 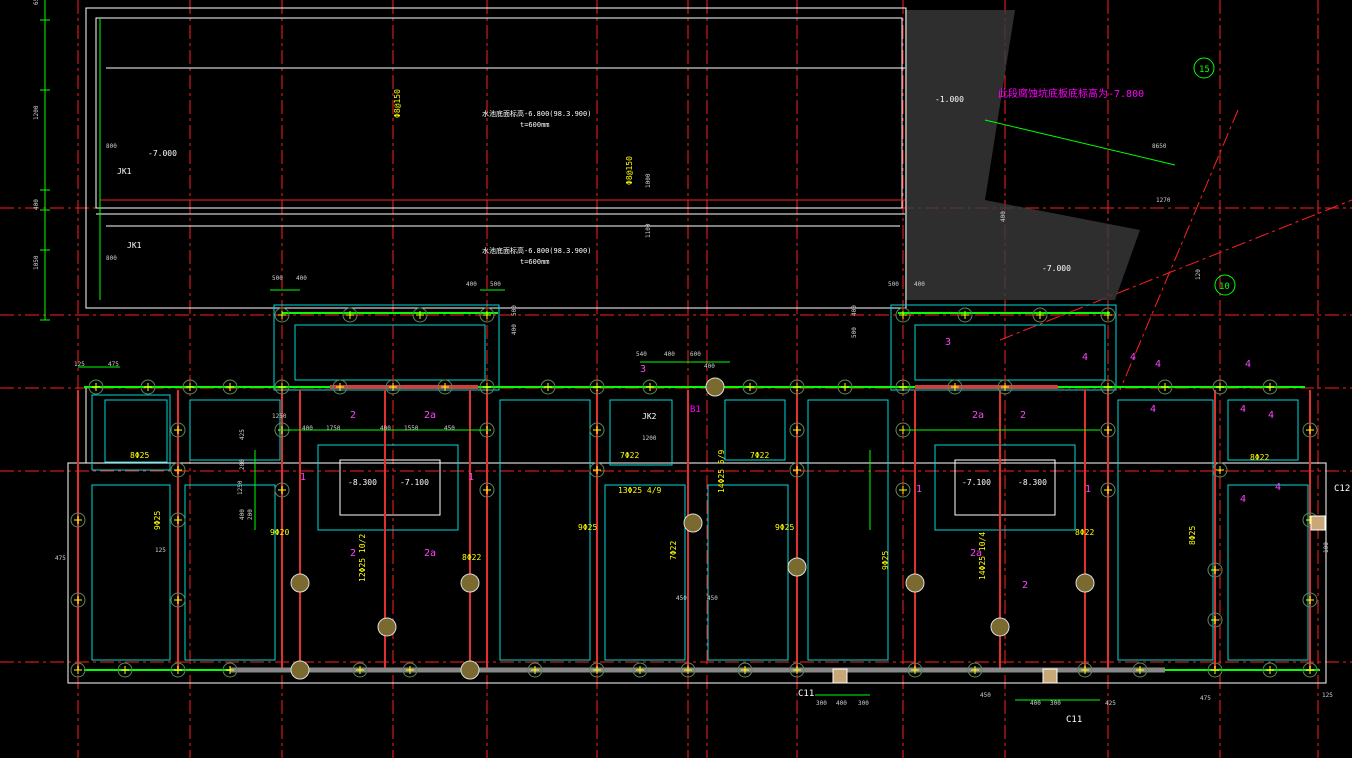 What do you see at coordinates (124, 171) in the screenshot?
I see `pit-label: JK1` at bounding box center [124, 171].